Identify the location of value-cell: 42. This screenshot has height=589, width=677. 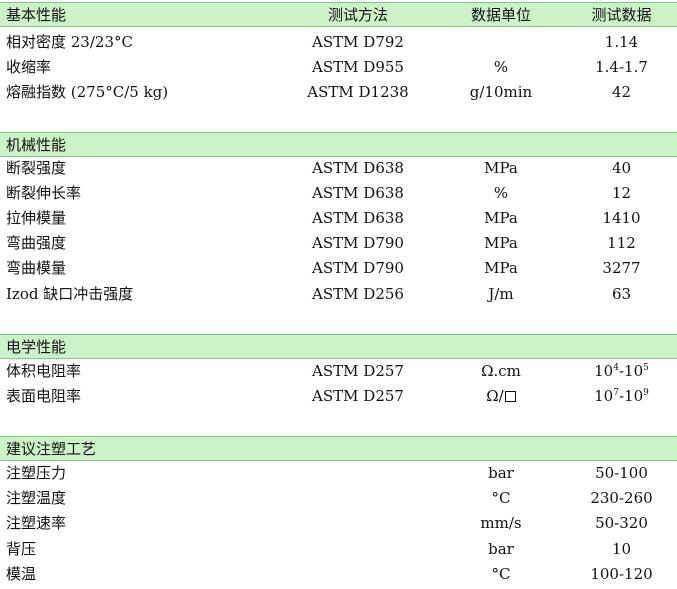
(621, 92).